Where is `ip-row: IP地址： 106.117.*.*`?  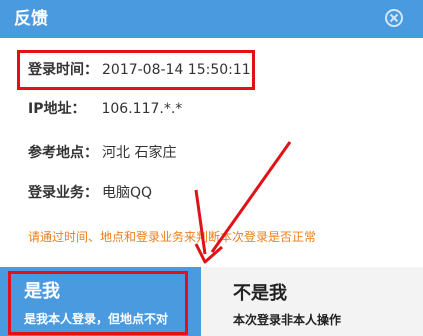 ip-row: IP地址： 106.117.*.* is located at coordinates (105, 109).